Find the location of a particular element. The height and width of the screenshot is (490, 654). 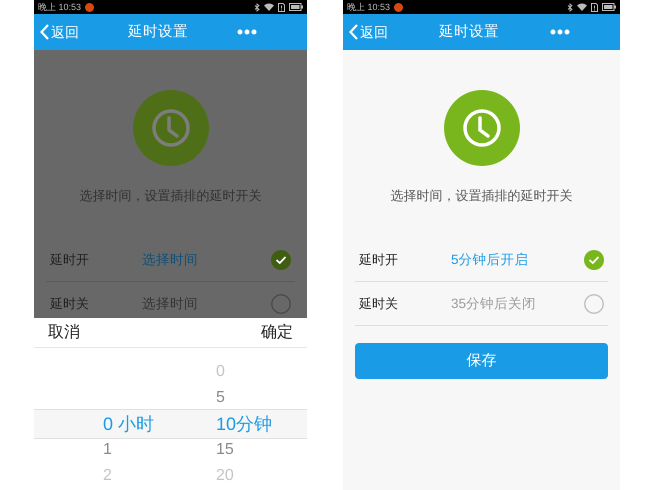

picker-option: 5 is located at coordinates (220, 398).